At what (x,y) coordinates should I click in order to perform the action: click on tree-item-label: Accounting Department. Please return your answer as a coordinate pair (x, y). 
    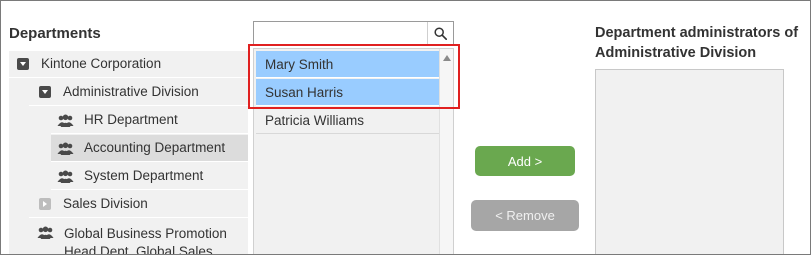
    Looking at the image, I should click on (155, 147).